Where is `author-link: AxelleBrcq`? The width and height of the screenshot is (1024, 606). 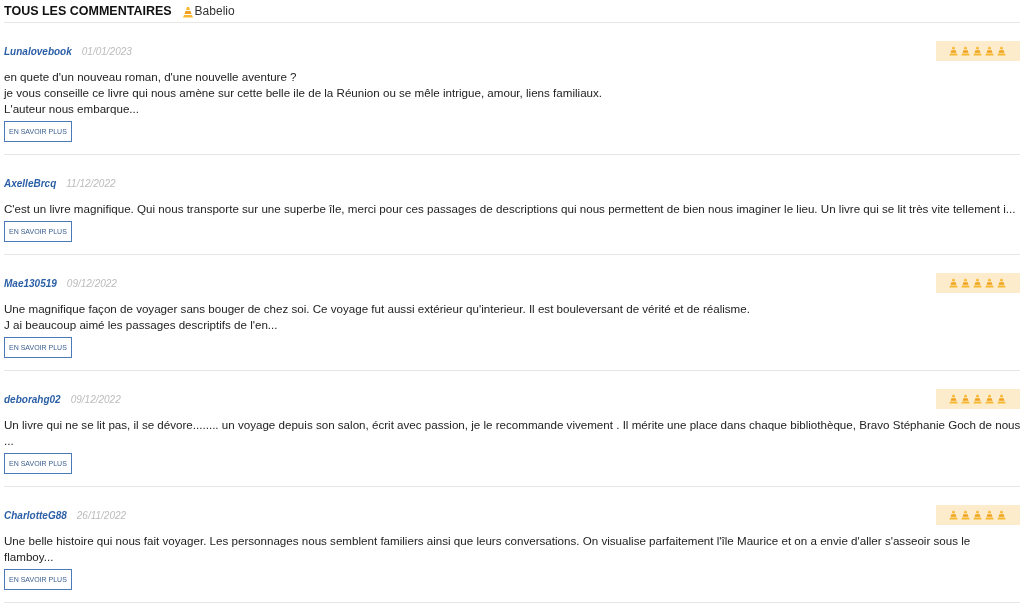
author-link: AxelleBrcq is located at coordinates (30, 183).